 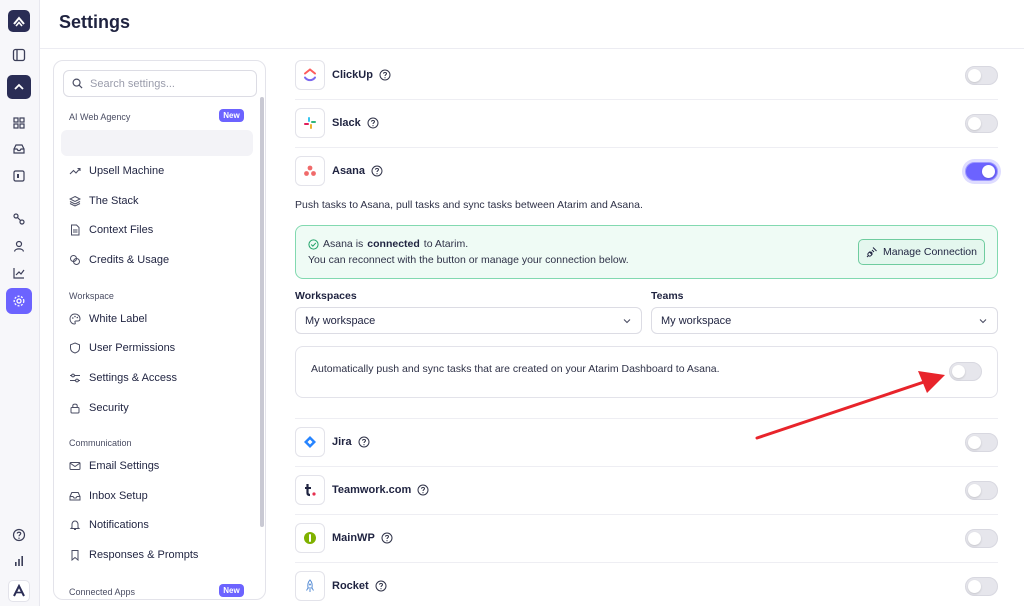 I want to click on sidebar-item-highlight, so click(x=157, y=143).